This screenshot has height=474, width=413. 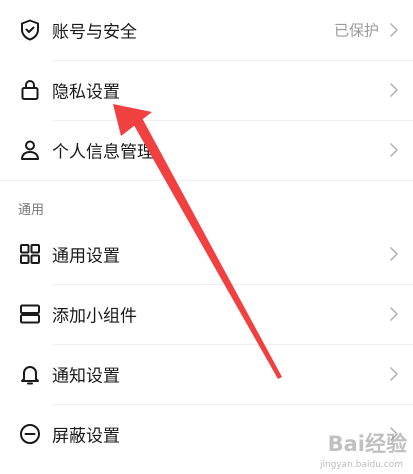 I want to click on settings-item-label: 隐私设置, so click(x=86, y=92).